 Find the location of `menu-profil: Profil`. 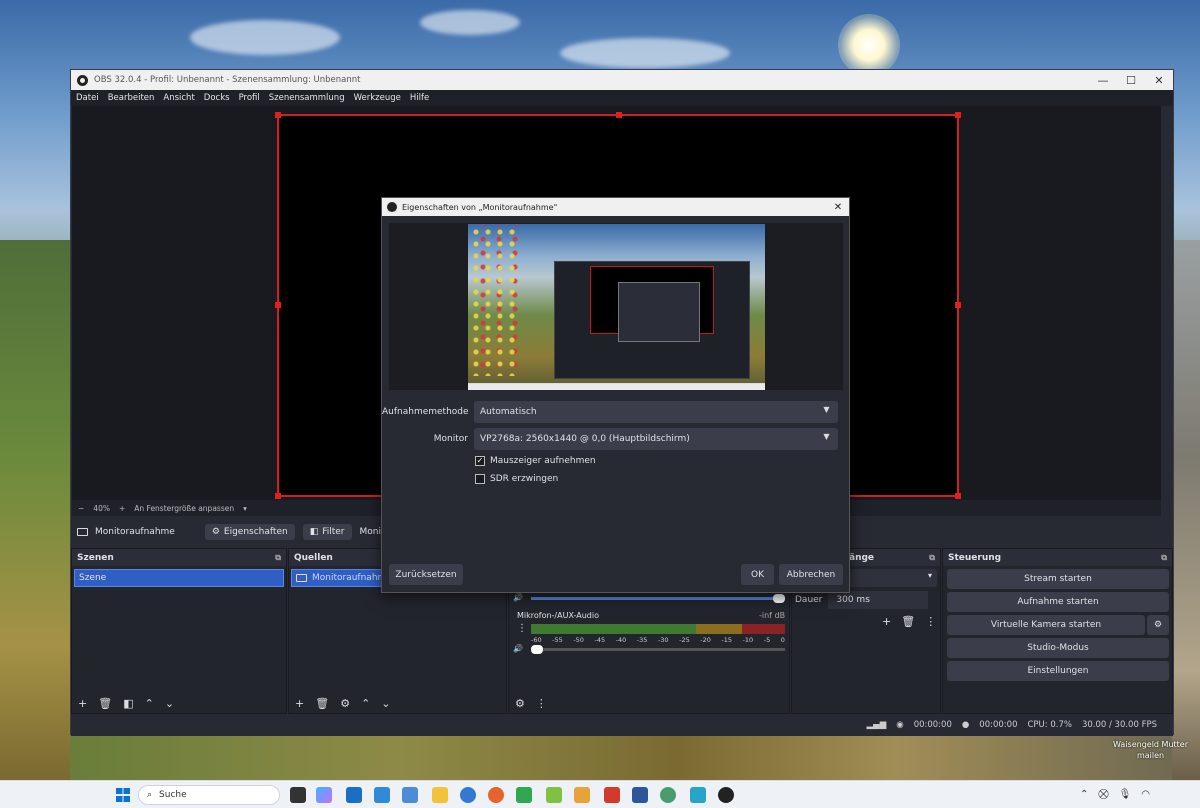

menu-profil: Profil is located at coordinates (249, 98).